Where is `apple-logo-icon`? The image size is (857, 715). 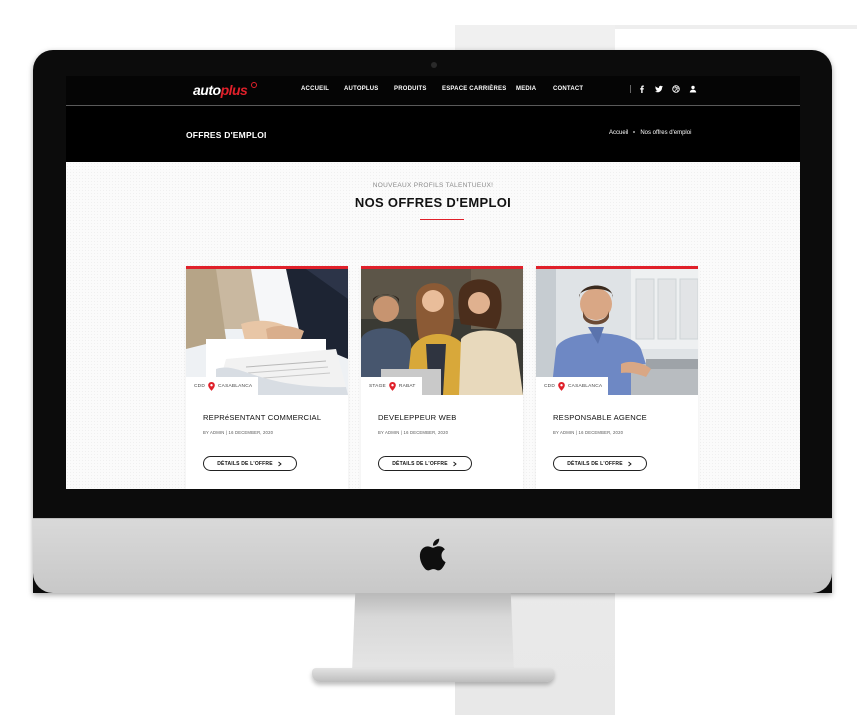 apple-logo-icon is located at coordinates (432, 554).